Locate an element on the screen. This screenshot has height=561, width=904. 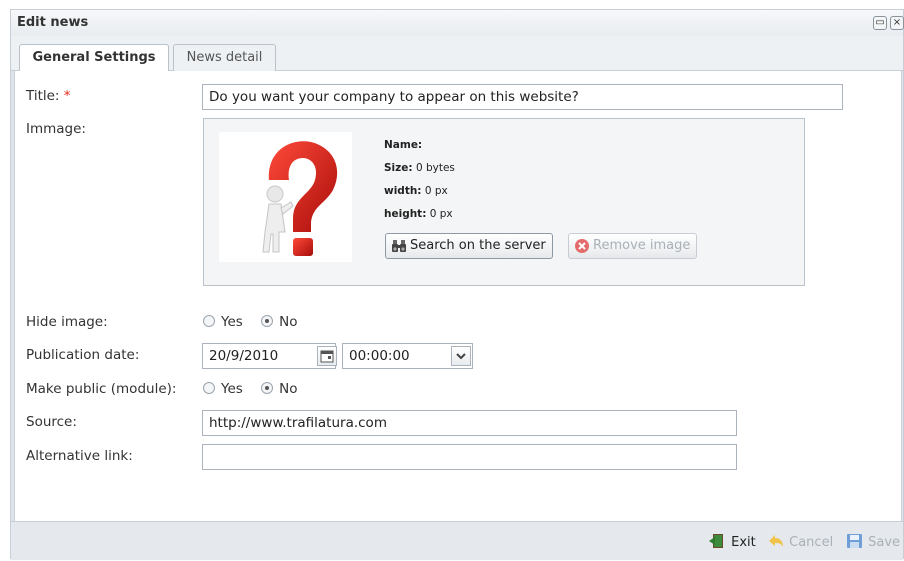
hide-image-no-option: No is located at coordinates (279, 322).